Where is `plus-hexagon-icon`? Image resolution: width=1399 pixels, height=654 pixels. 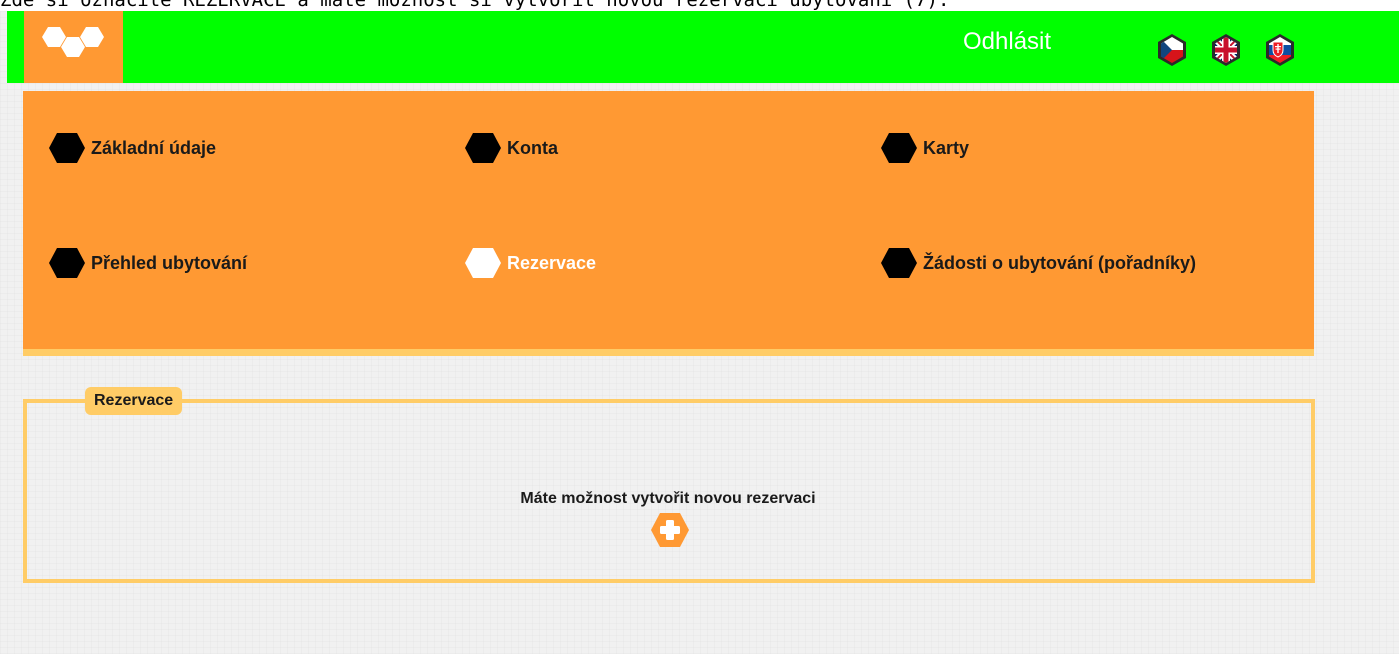
plus-hexagon-icon is located at coordinates (670, 530).